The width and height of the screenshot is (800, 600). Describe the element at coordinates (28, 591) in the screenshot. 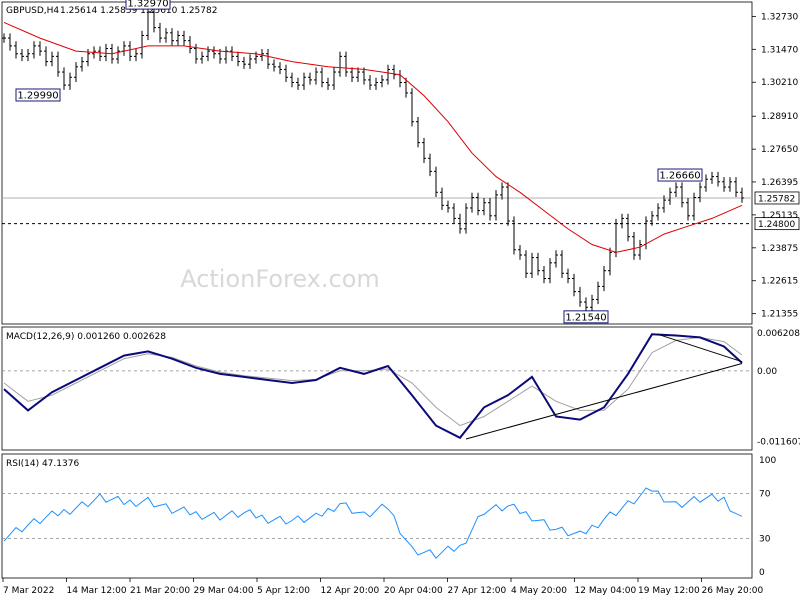

I see `x-tick-label: 7 Mar 2022` at that location.